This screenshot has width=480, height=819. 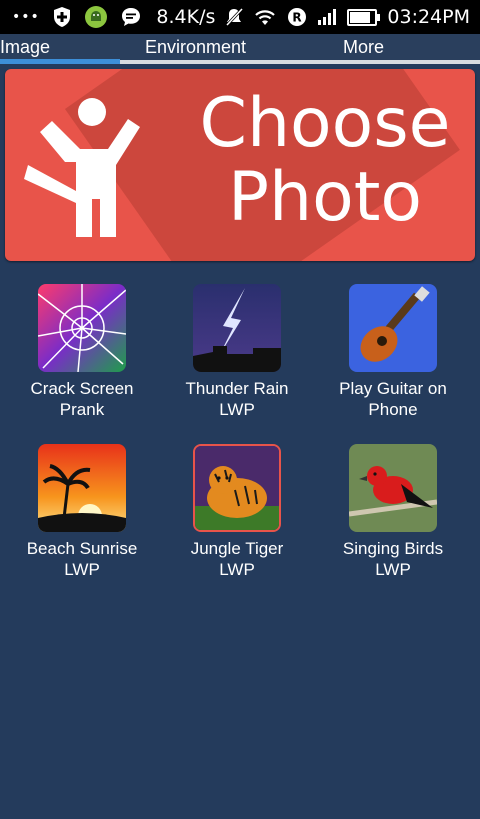 I want to click on app-jungle-tiger: Jungle Tiger LWP, so click(x=237, y=512).